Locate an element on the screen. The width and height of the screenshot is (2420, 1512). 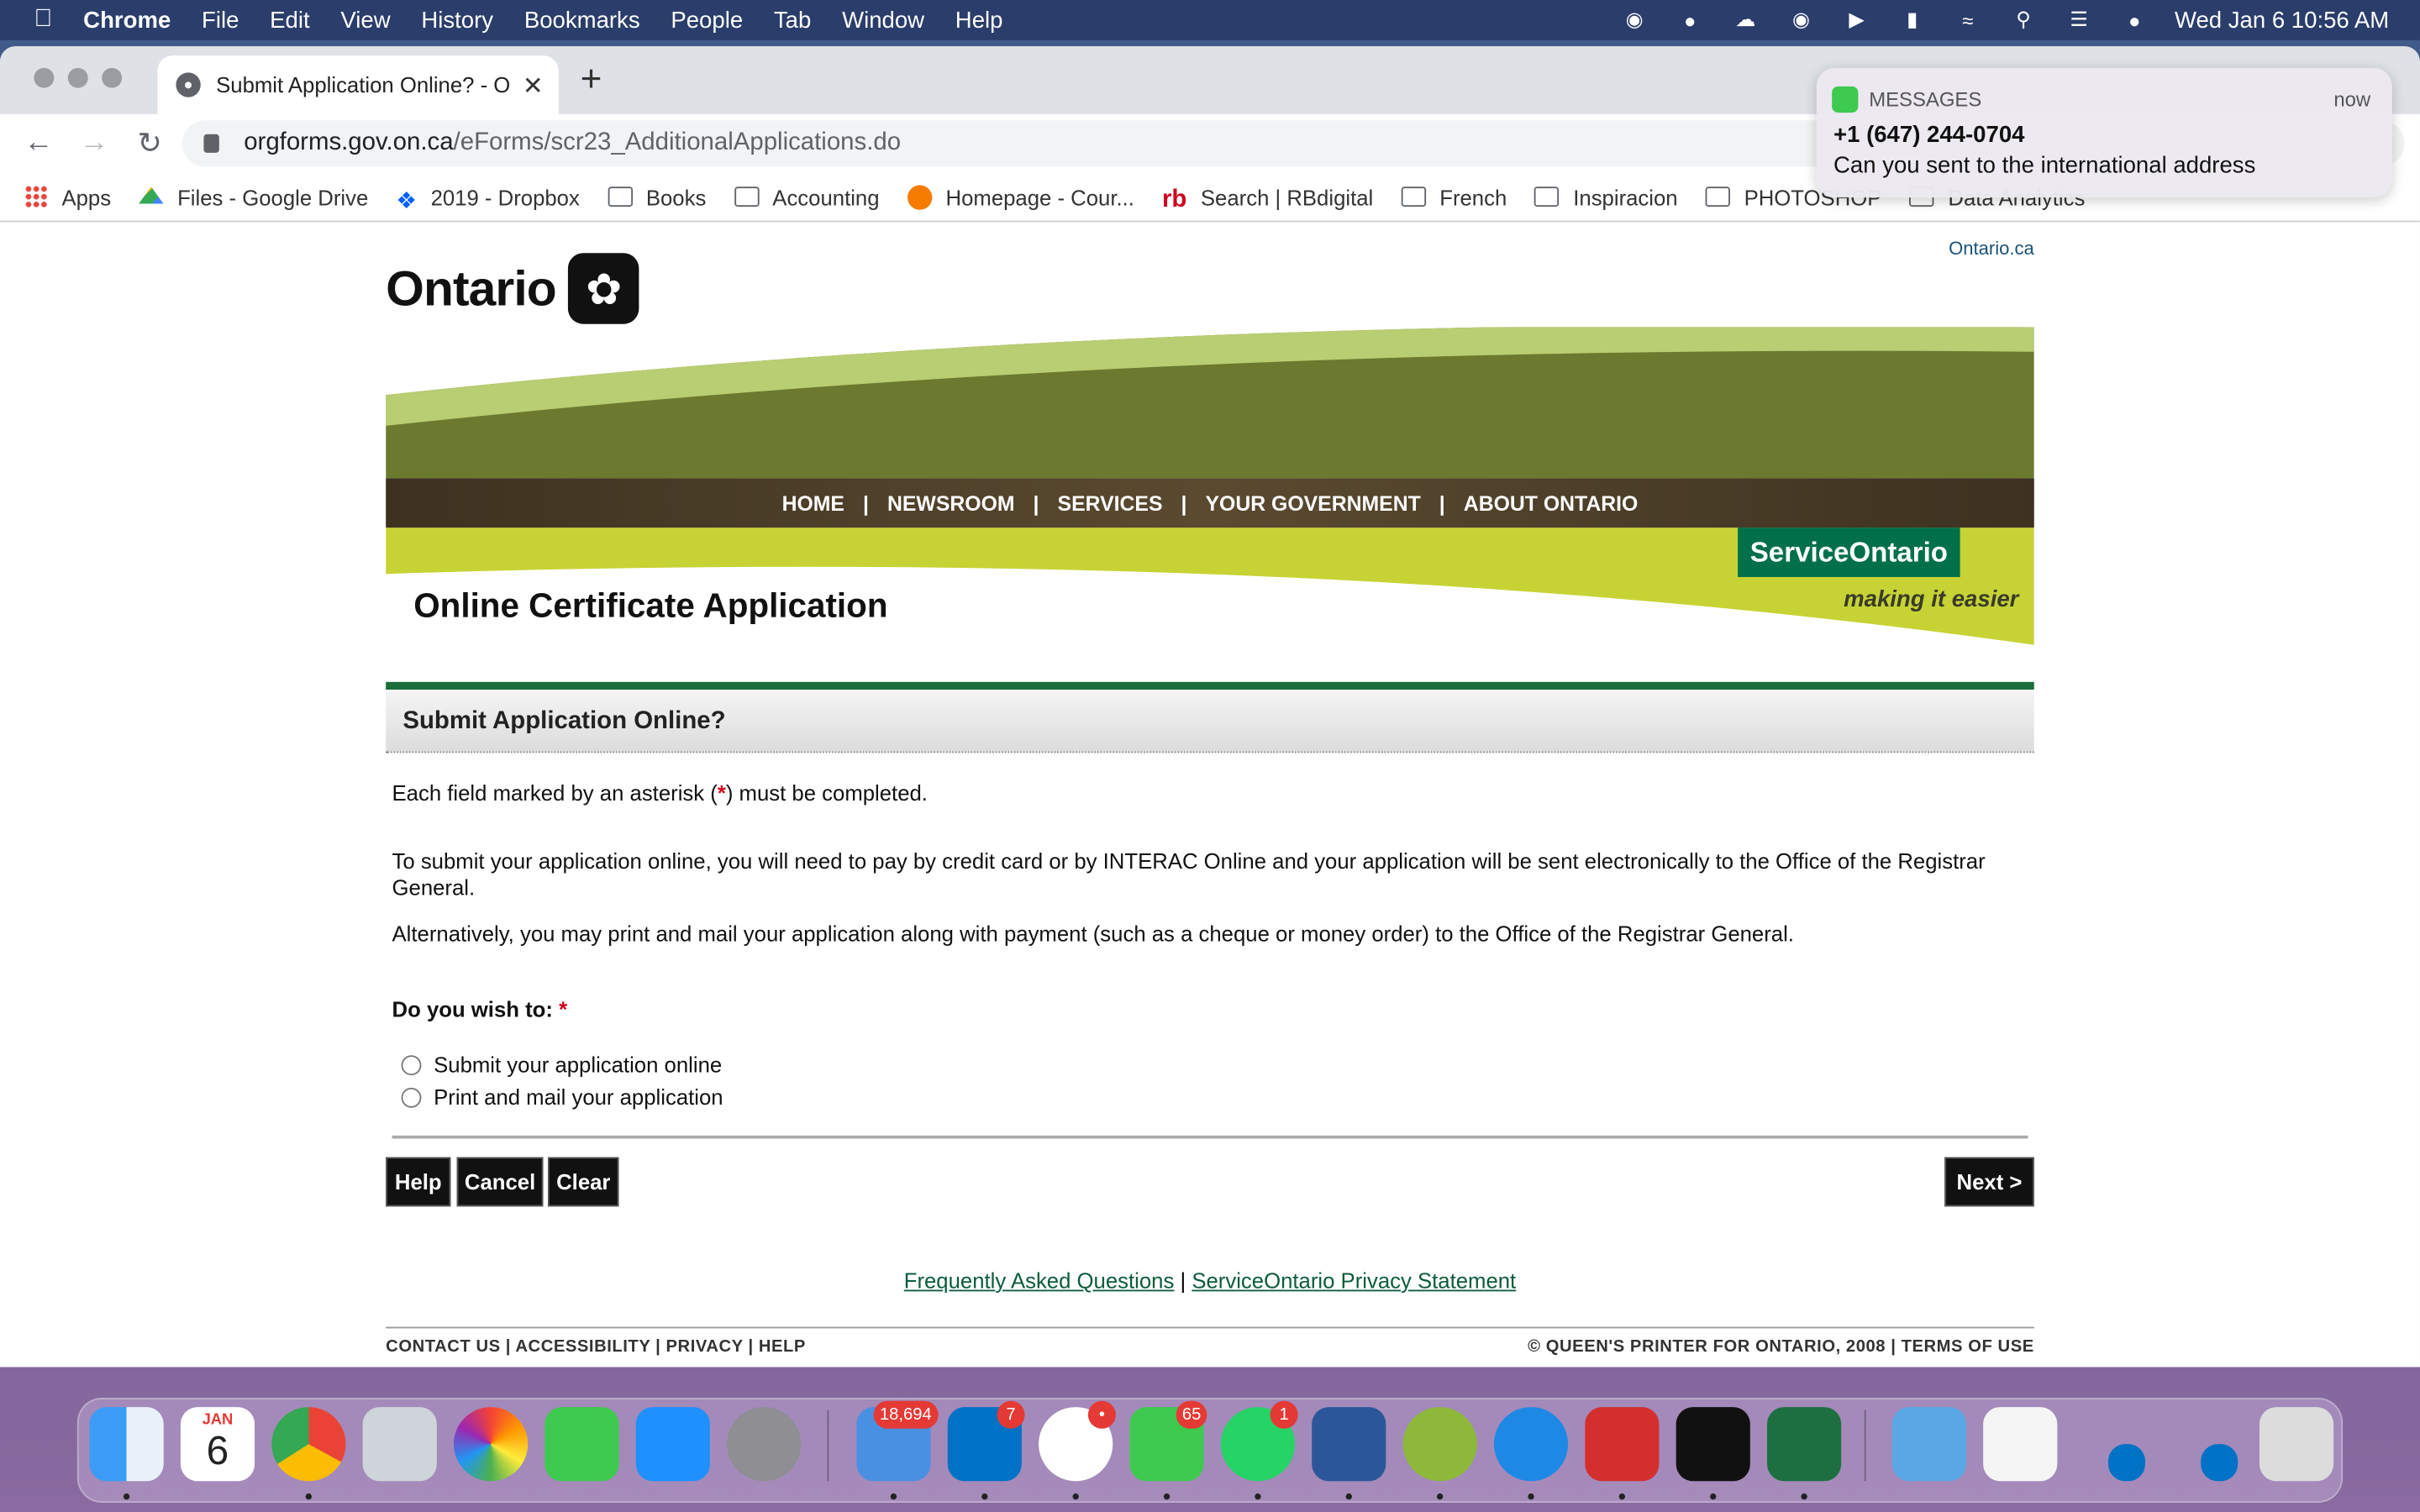
radio-print-mail is located at coordinates (412, 1097).